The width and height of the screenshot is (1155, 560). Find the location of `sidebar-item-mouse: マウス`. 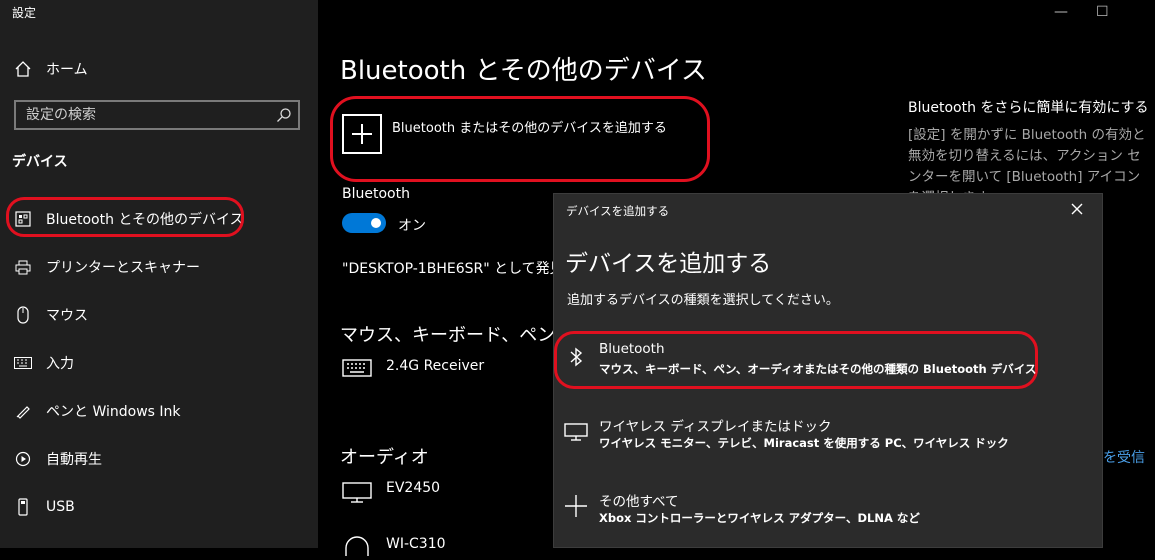

sidebar-item-mouse: マウス is located at coordinates (159, 315).